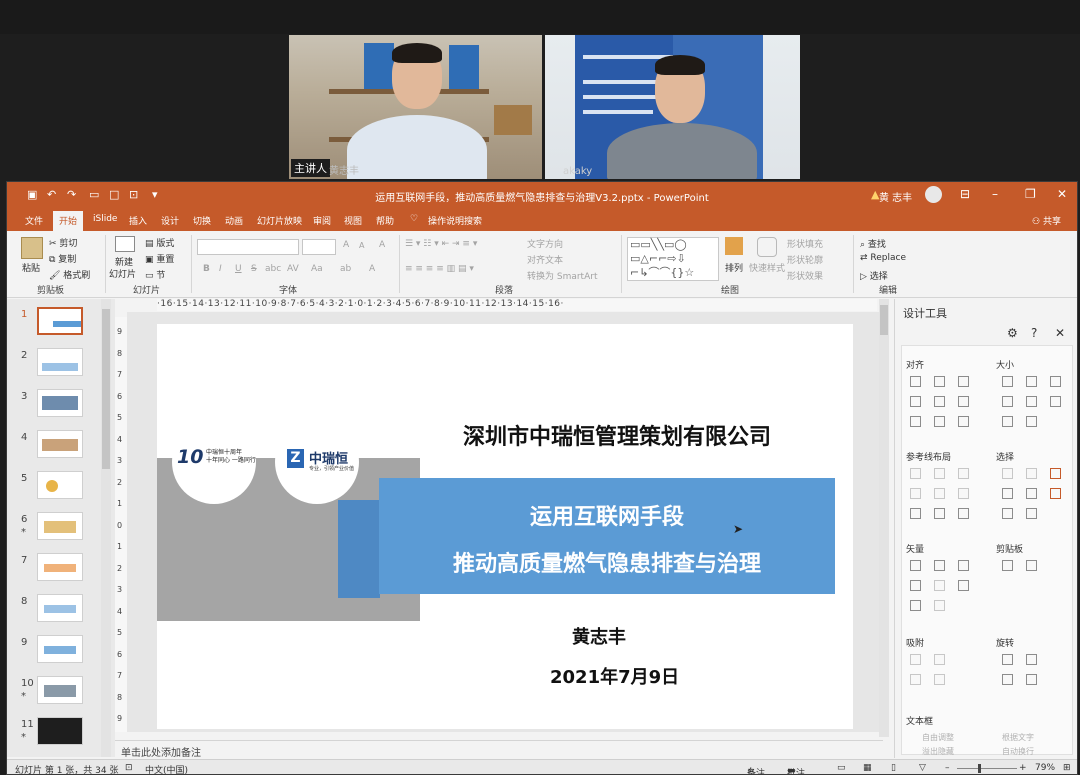  I want to click on guide-top-icon, so click(915, 493).